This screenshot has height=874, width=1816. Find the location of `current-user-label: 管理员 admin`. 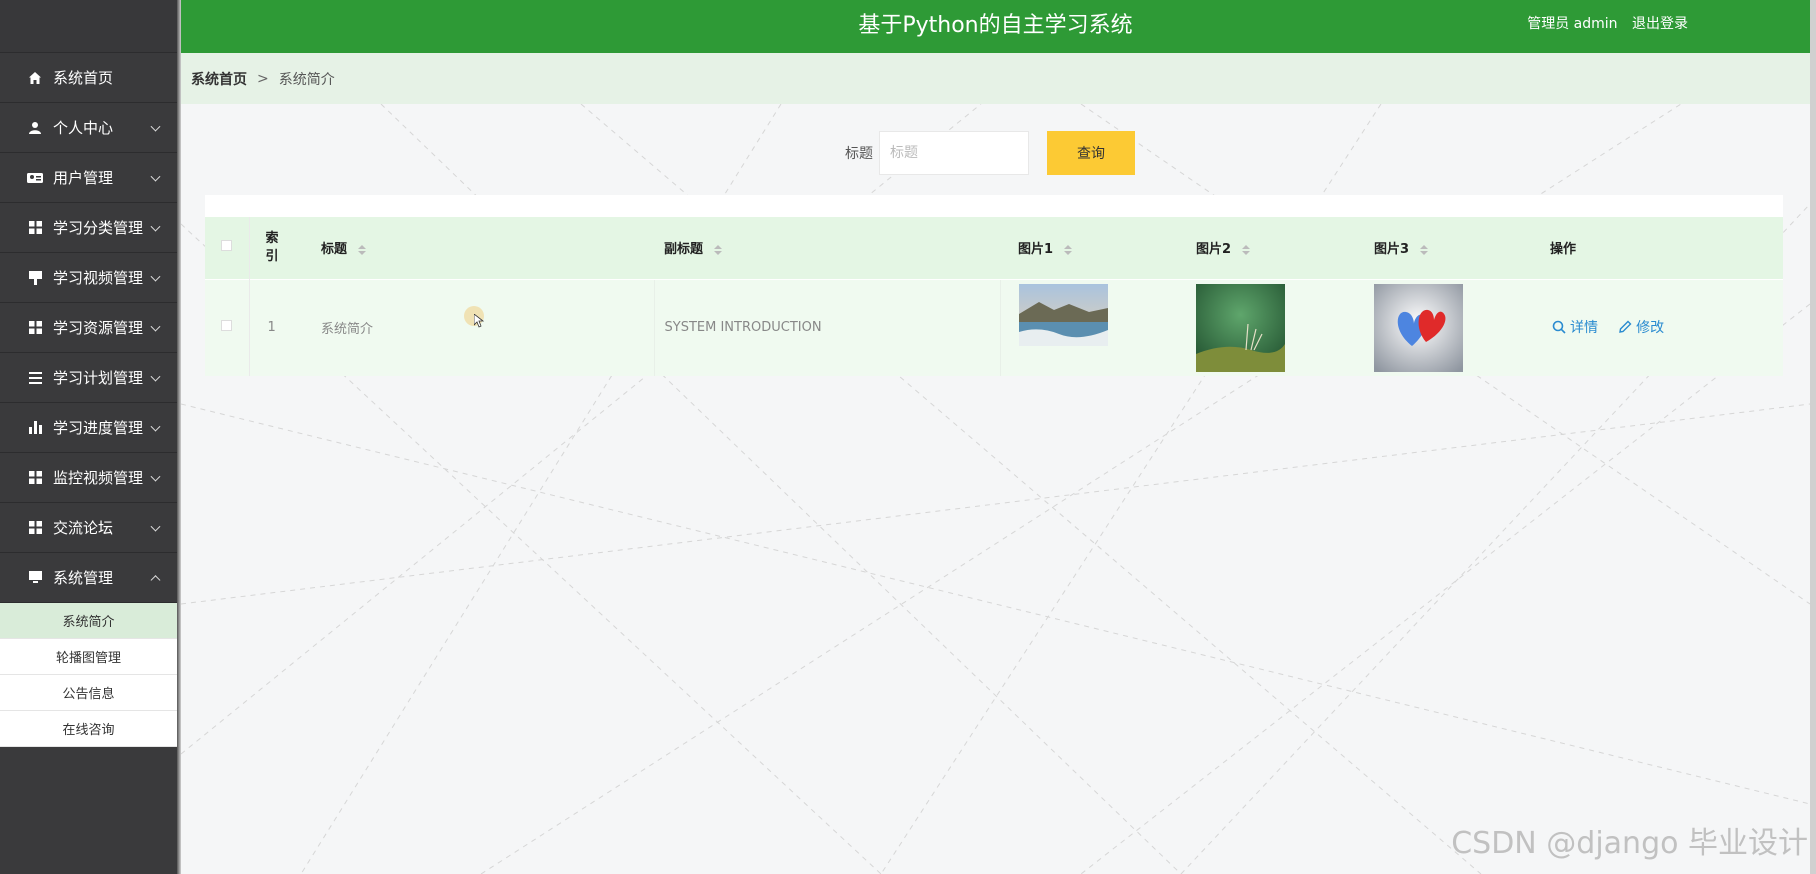

current-user-label: 管理员 admin is located at coordinates (1572, 24).